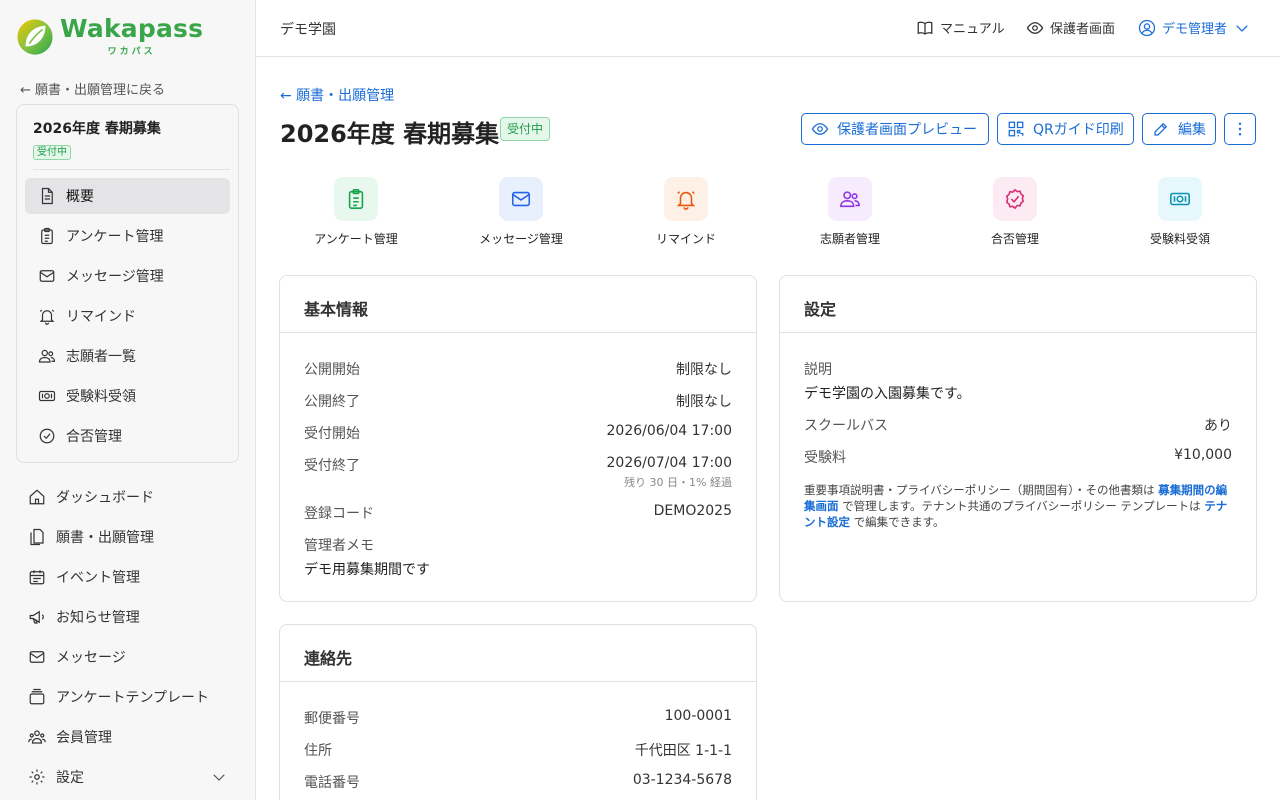 The height and width of the screenshot is (800, 1280). I want to click on card-title: 設定, so click(820, 309).